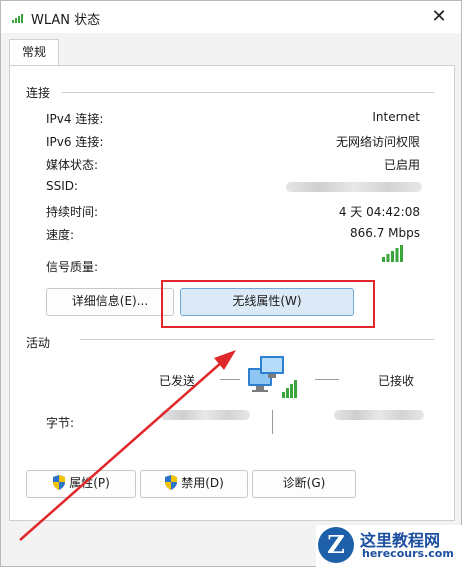 This screenshot has height=567, width=462. I want to click on sent-label: 已发送, so click(177, 381).